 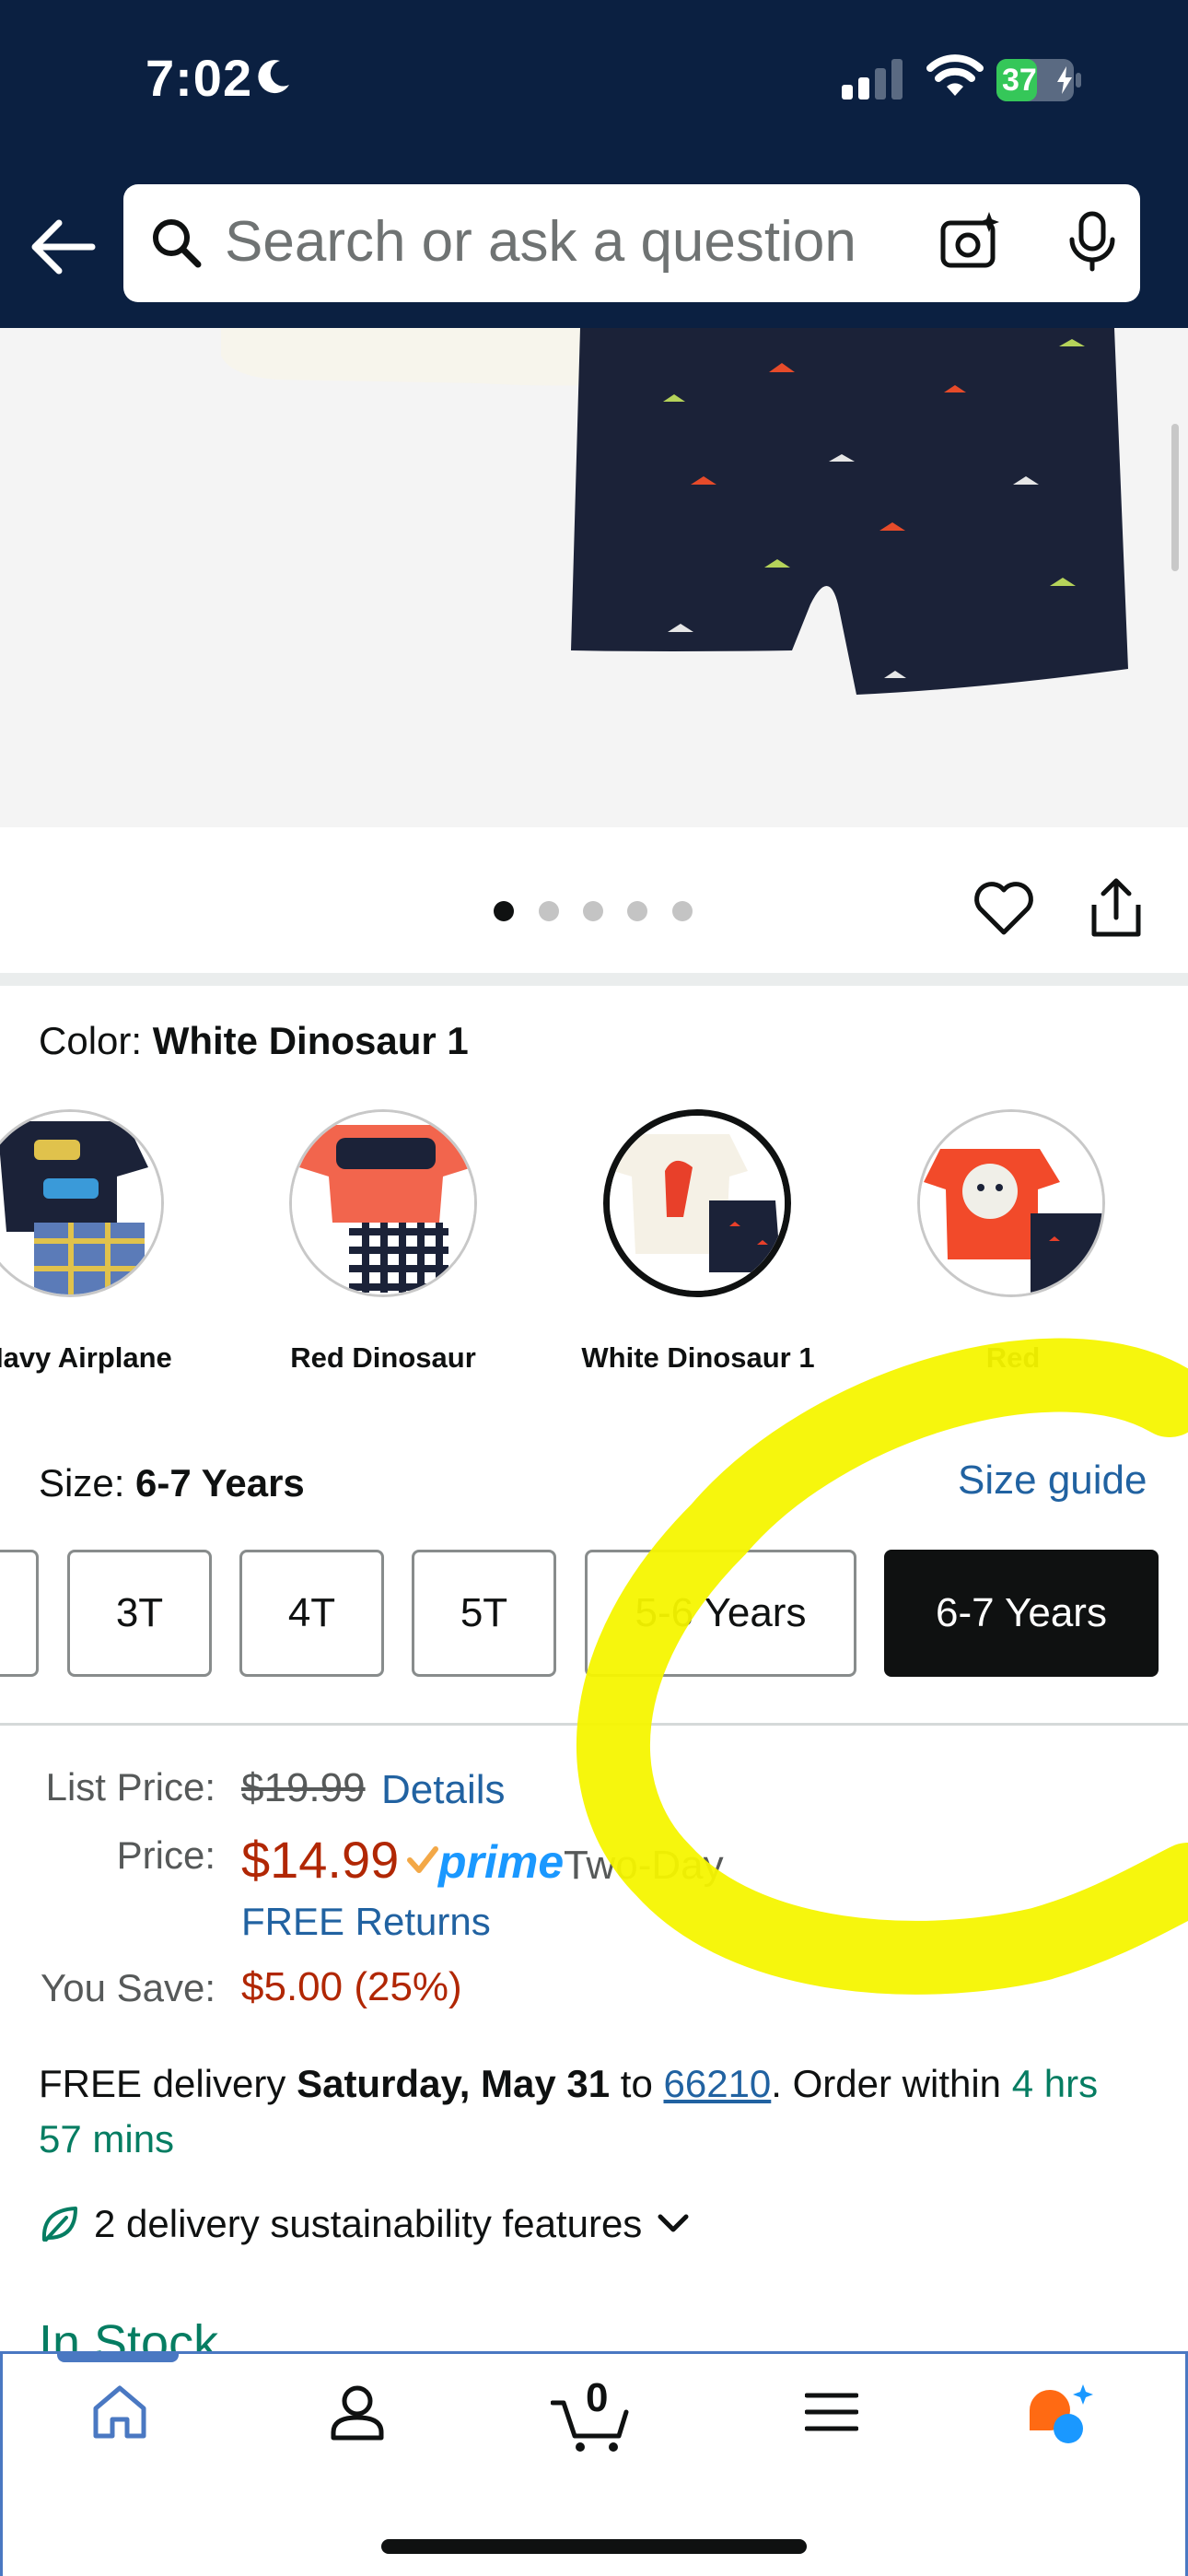 I want to click on chevron-down-icon, so click(x=673, y=2223).